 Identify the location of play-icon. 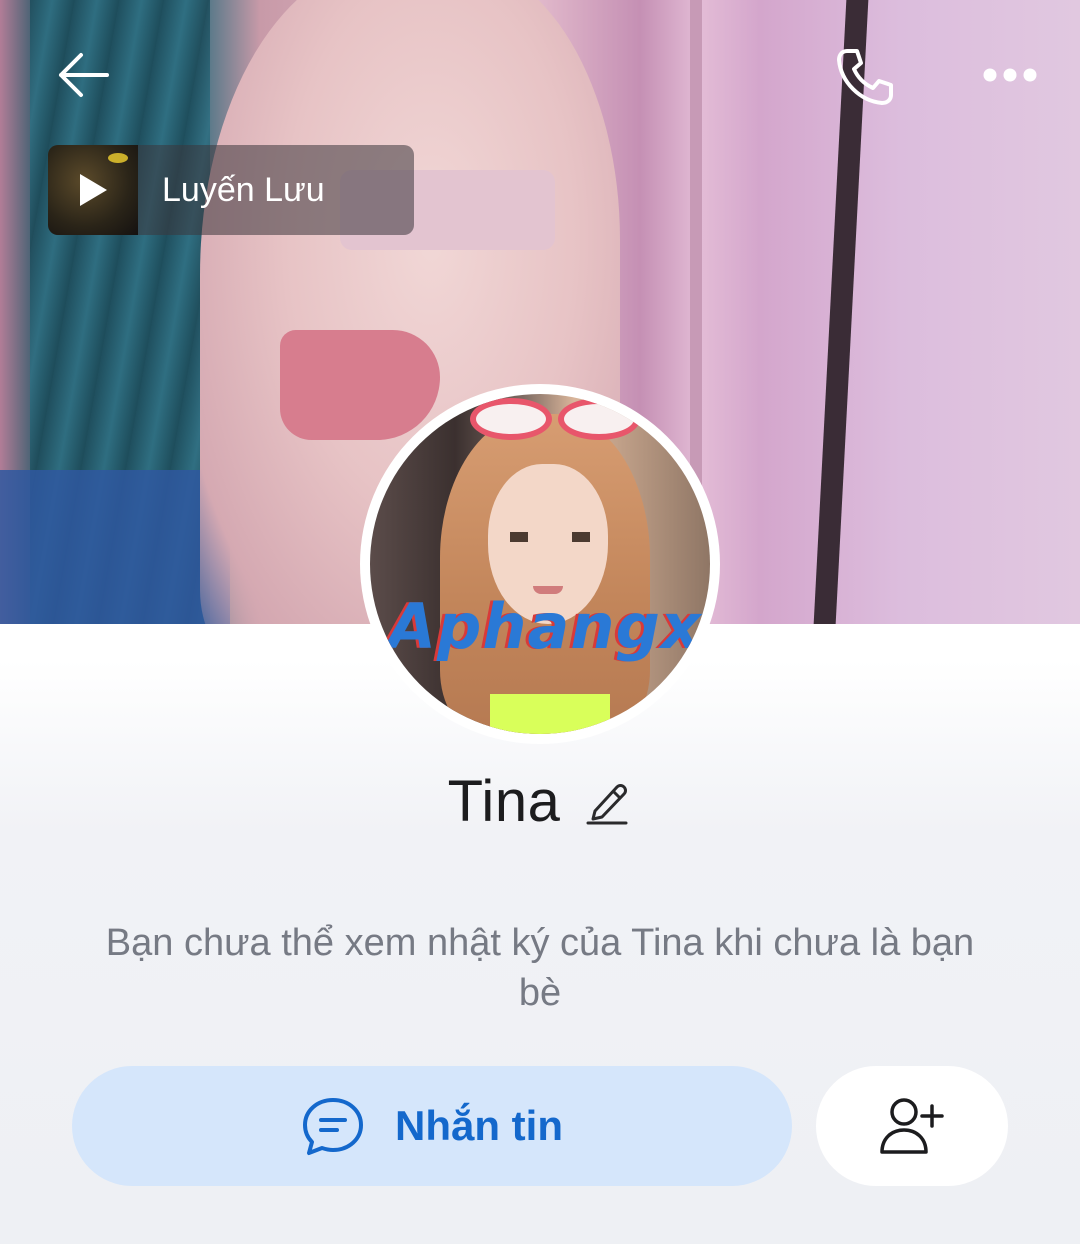
(93, 190).